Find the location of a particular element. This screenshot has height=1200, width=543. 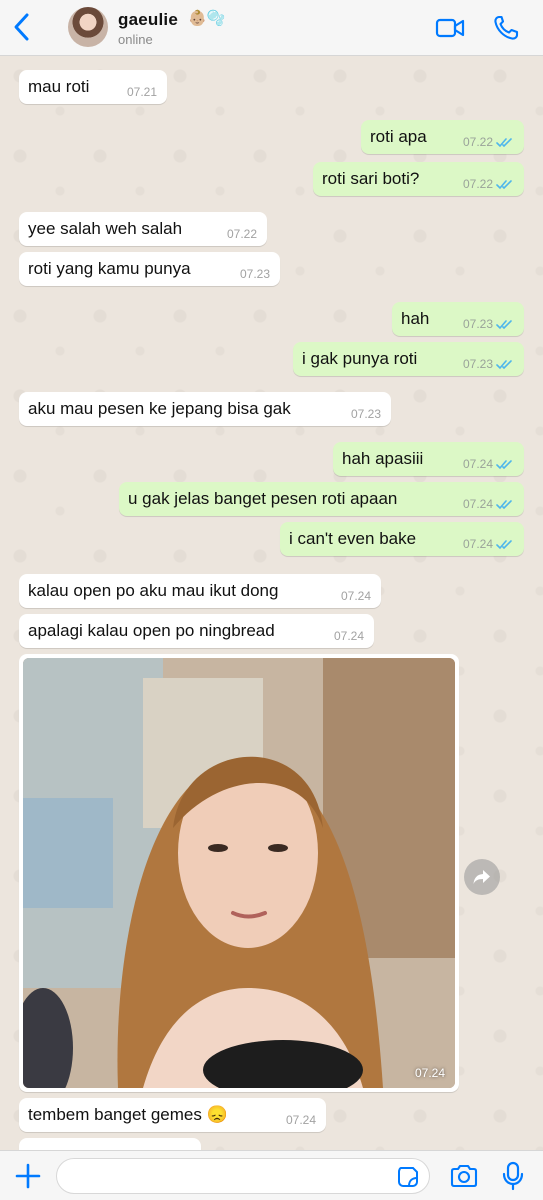

contact-name-emoji: 👶🏼🫧 is located at coordinates (207, 18).